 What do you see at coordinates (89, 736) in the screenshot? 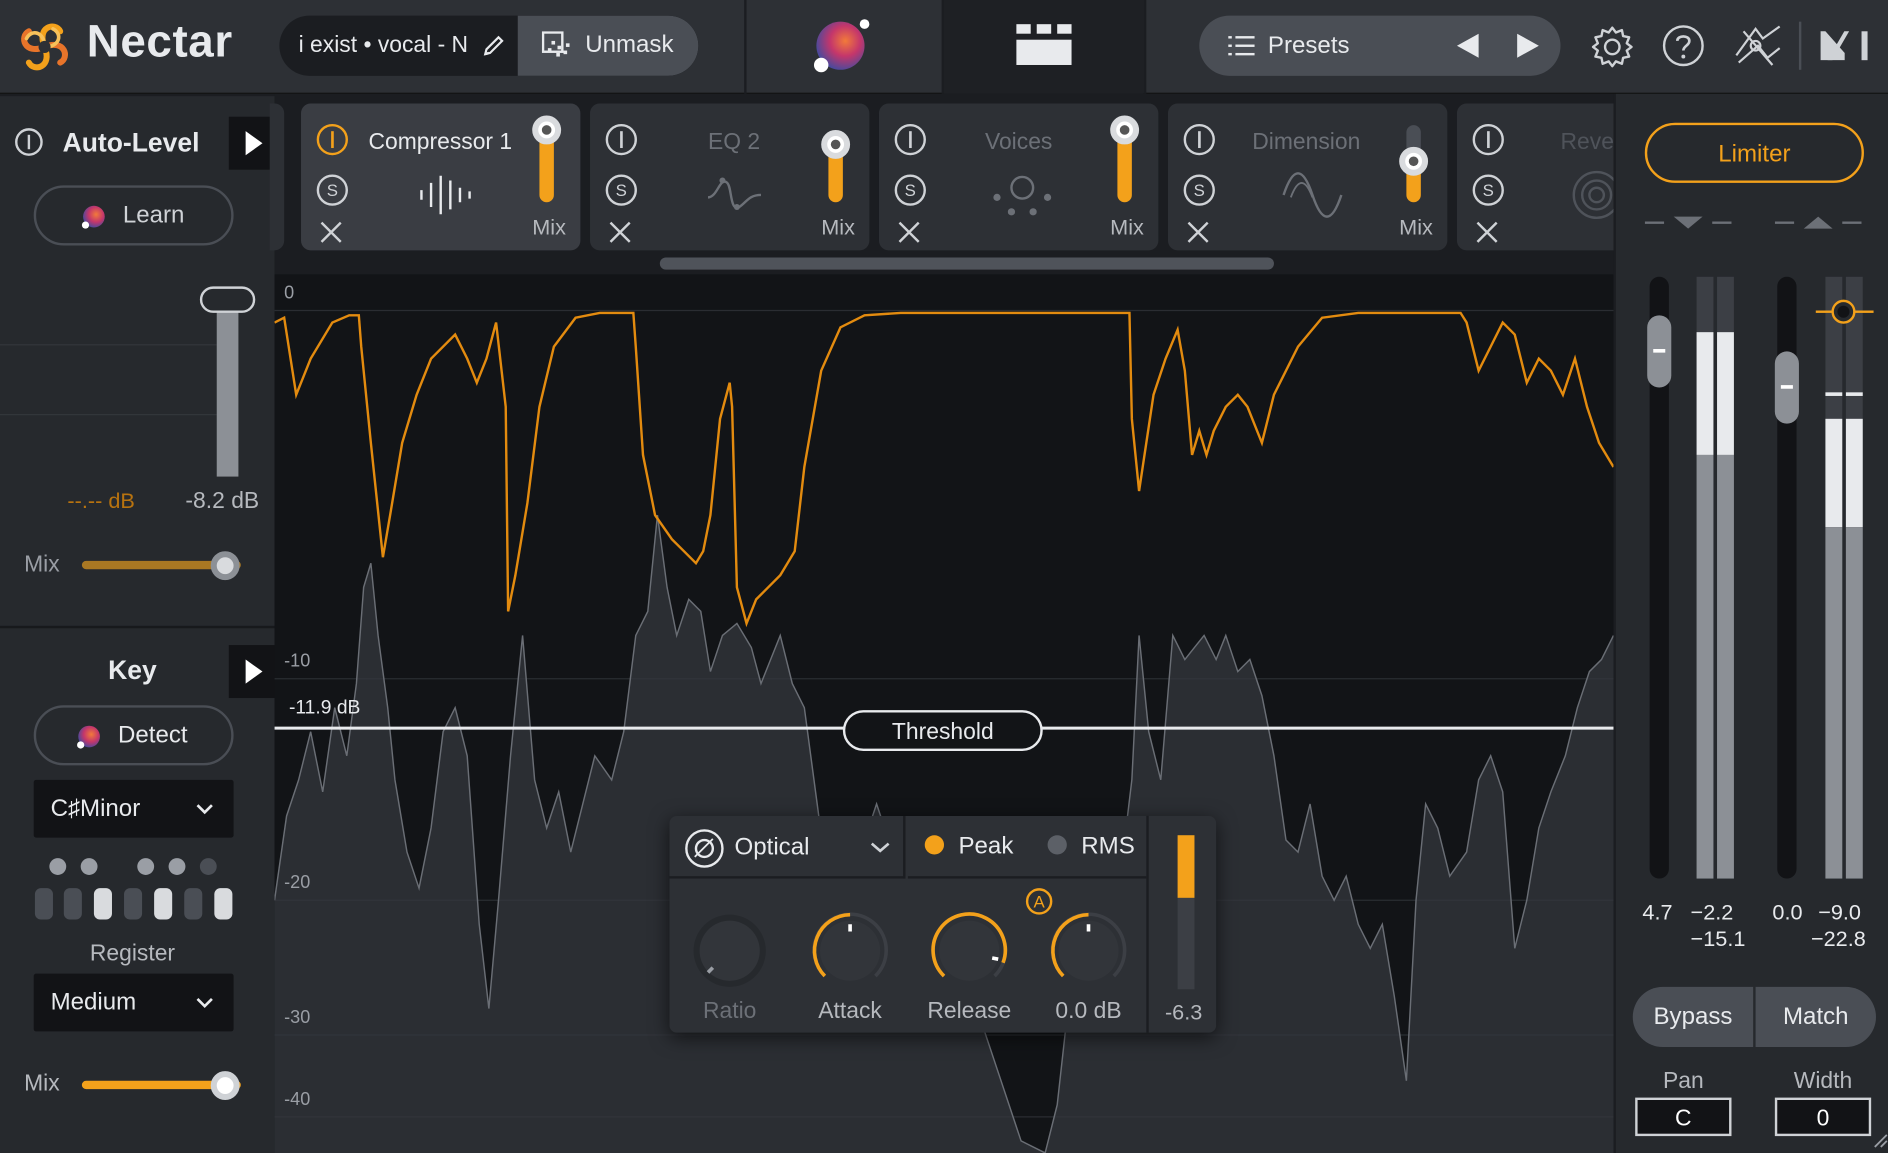
I see `ai-orb-icon` at bounding box center [89, 736].